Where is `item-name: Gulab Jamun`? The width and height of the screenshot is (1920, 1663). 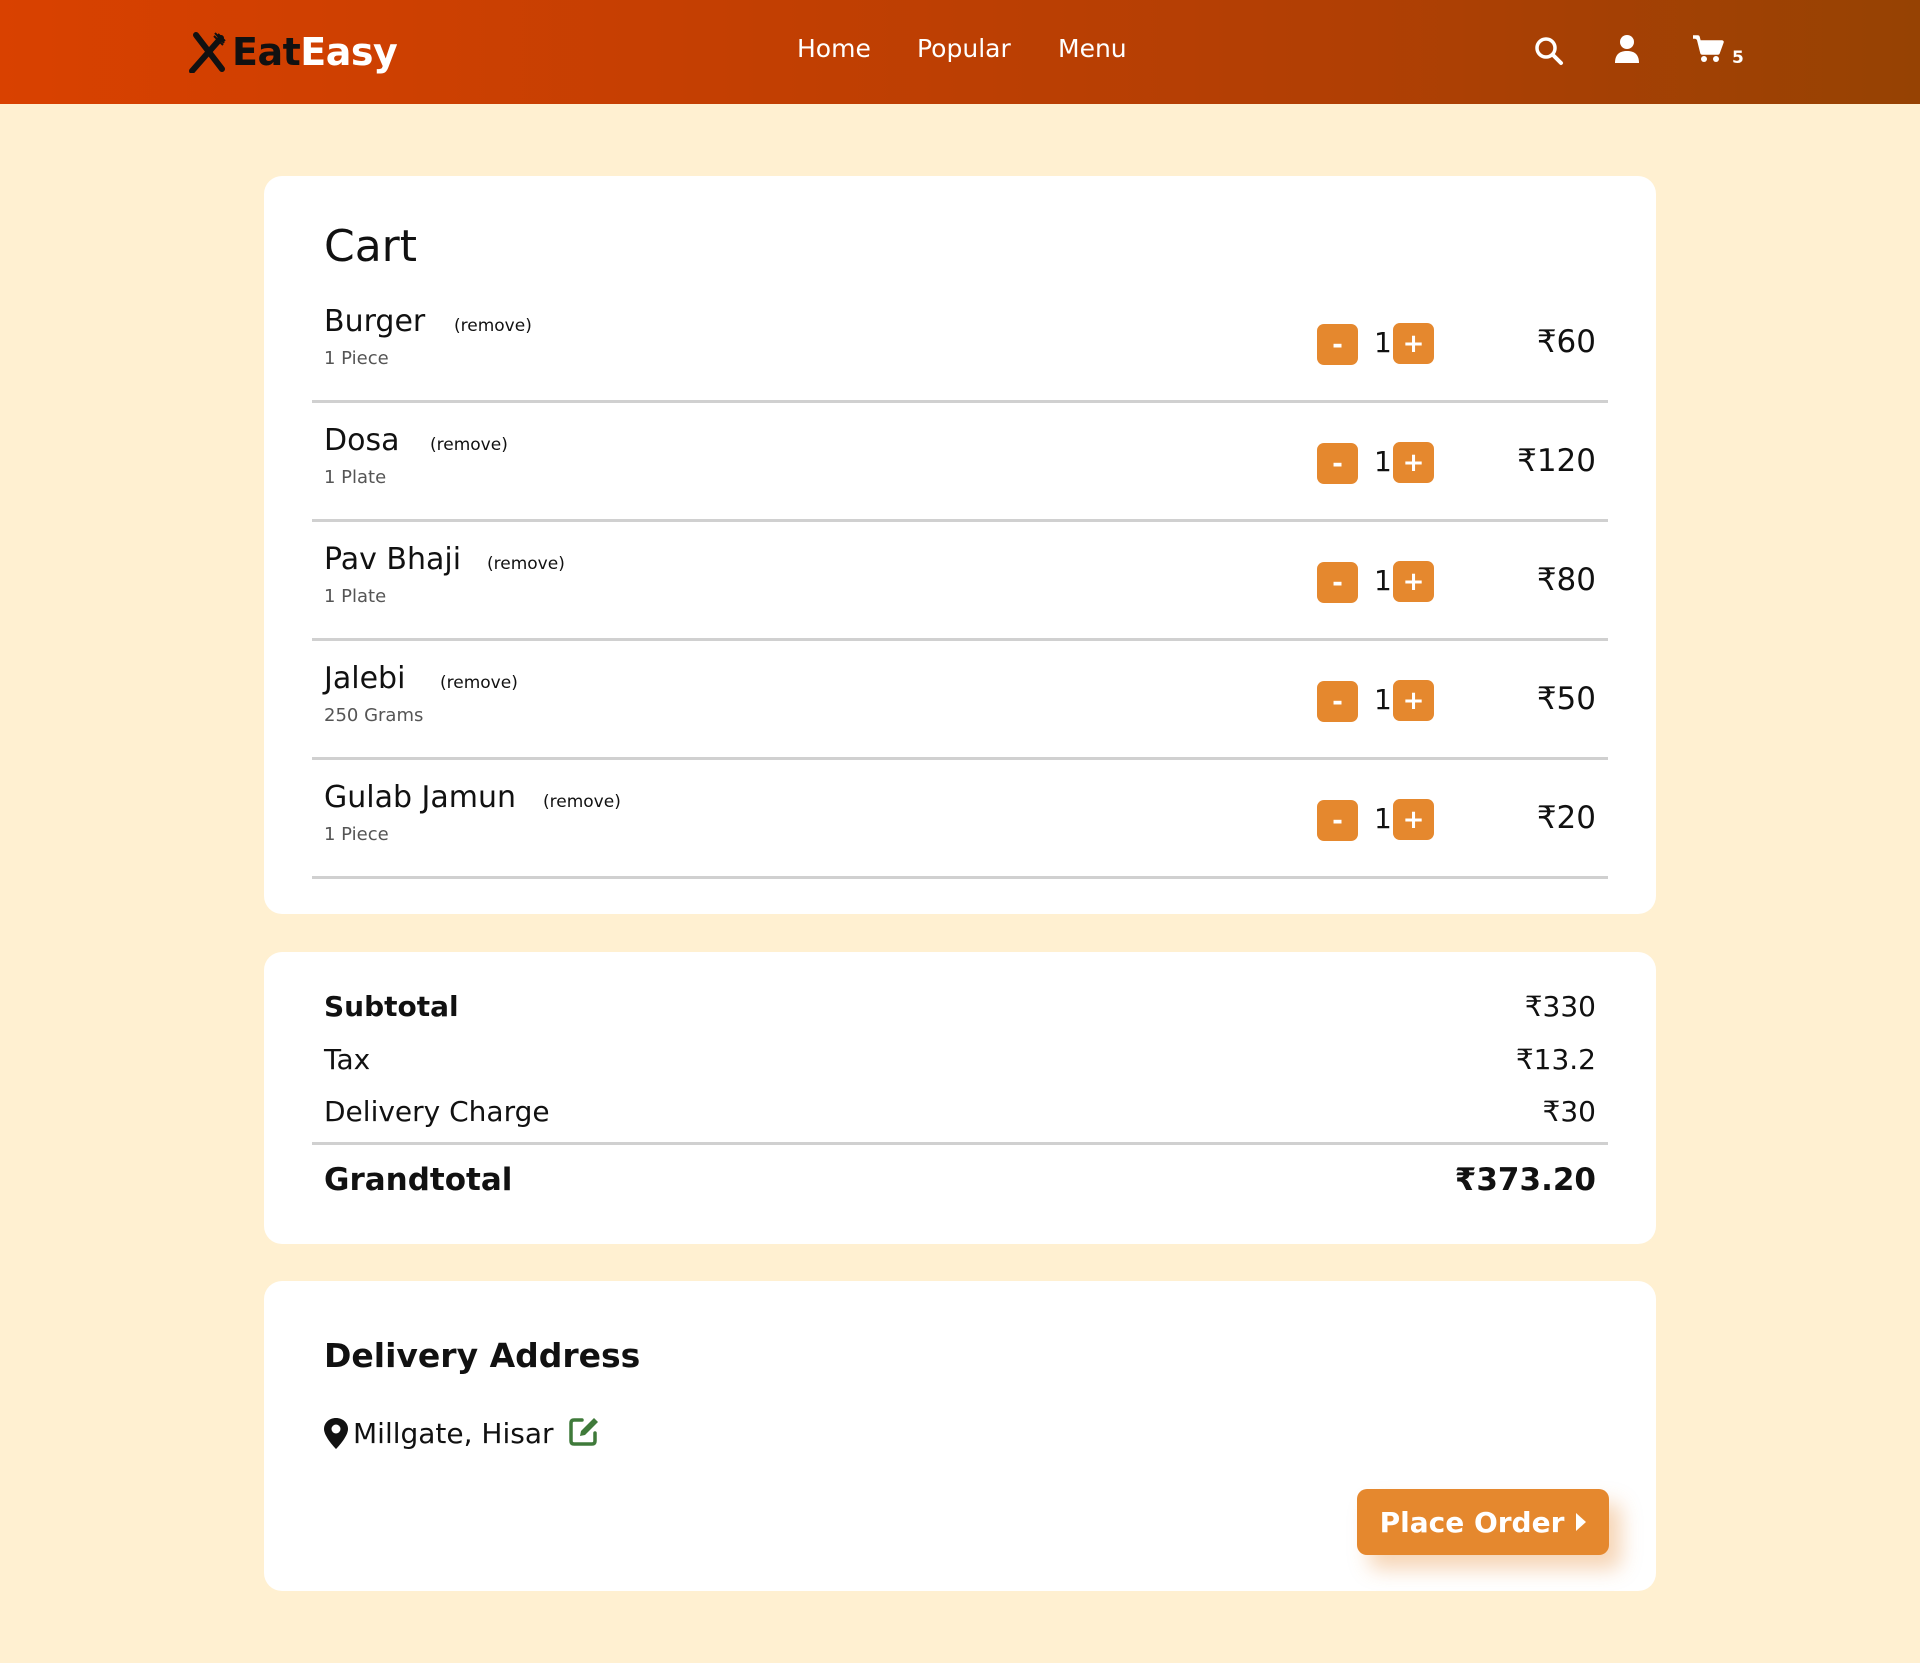 item-name: Gulab Jamun is located at coordinates (420, 797).